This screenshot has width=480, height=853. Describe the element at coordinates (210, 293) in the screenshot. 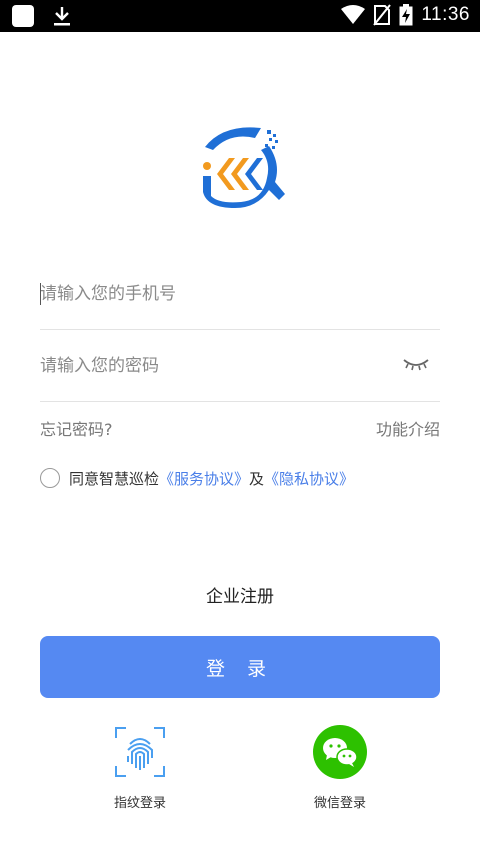

I see `phone-input` at that location.